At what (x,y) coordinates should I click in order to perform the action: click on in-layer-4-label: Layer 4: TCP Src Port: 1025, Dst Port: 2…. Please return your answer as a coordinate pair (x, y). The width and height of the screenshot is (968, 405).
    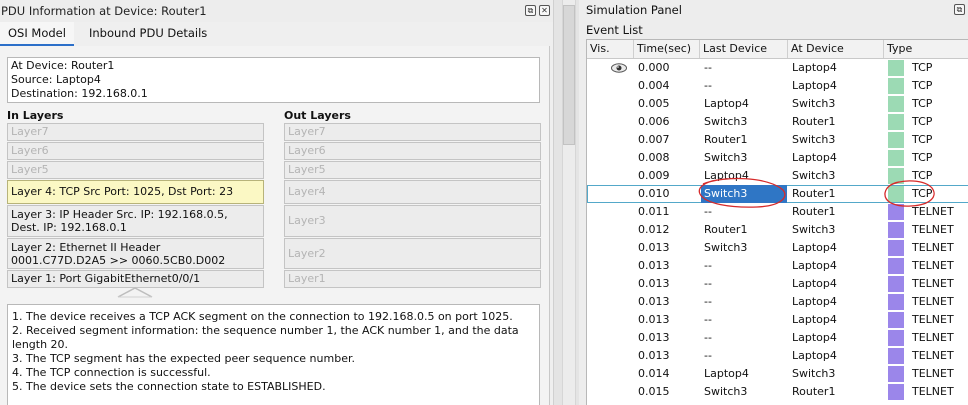
    Looking at the image, I should click on (122, 191).